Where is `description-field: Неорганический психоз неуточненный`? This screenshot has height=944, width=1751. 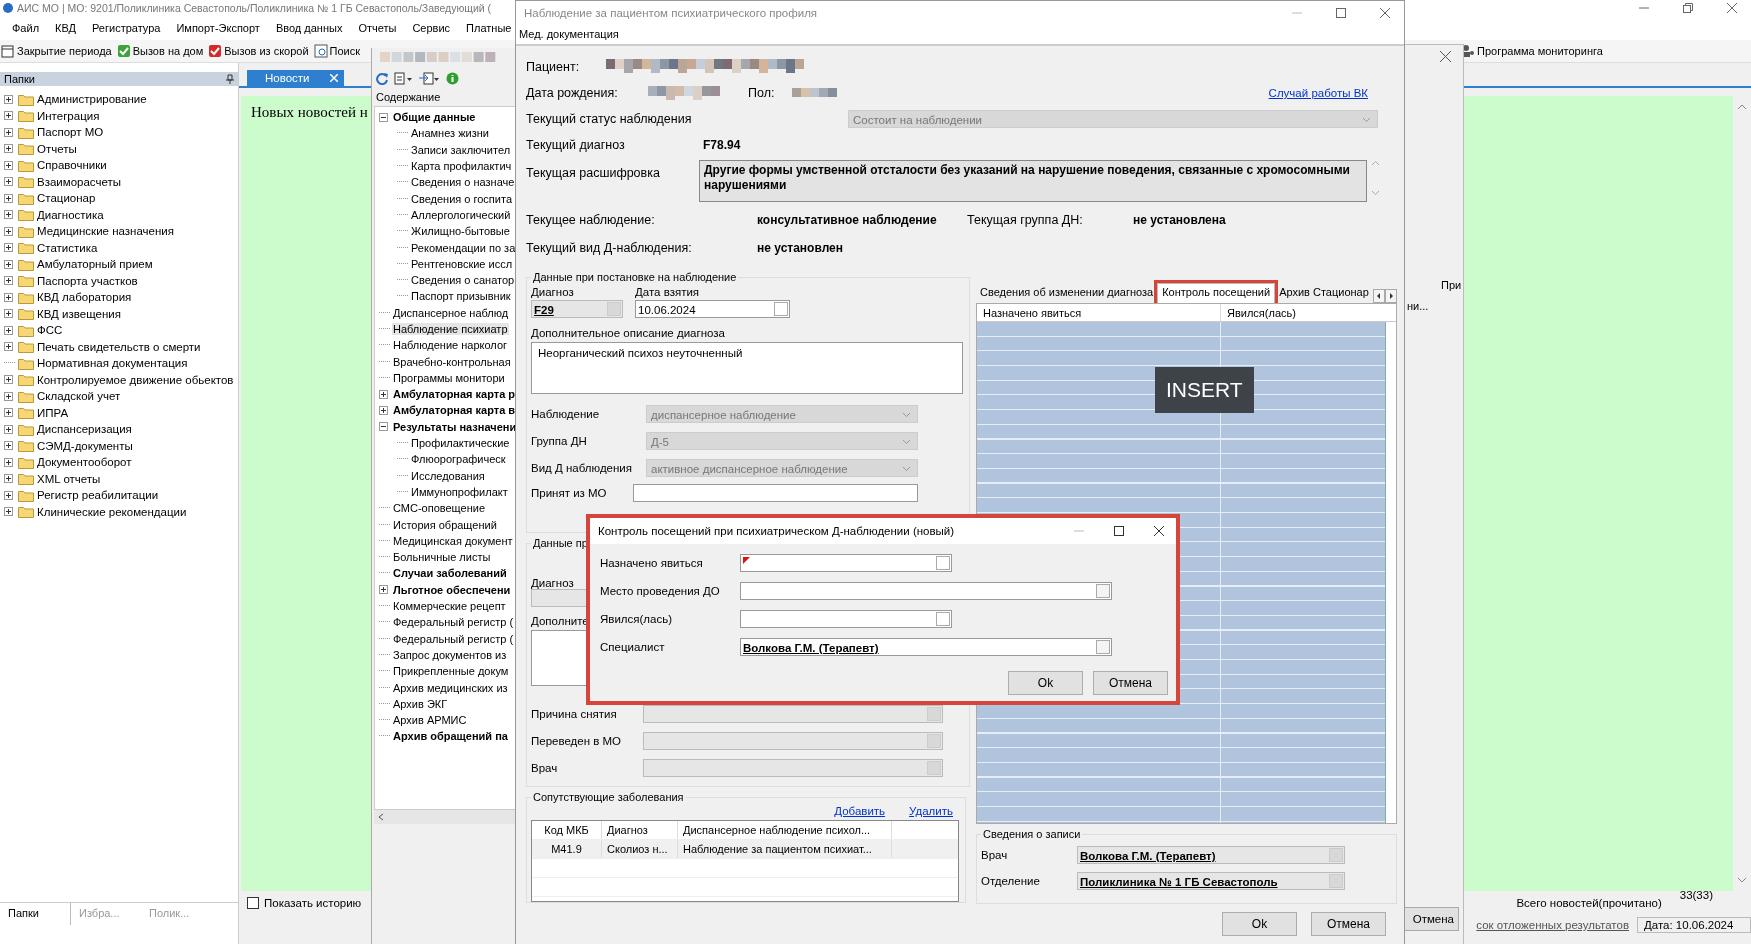
description-field: Неорганический психоз неуточненный is located at coordinates (747, 368).